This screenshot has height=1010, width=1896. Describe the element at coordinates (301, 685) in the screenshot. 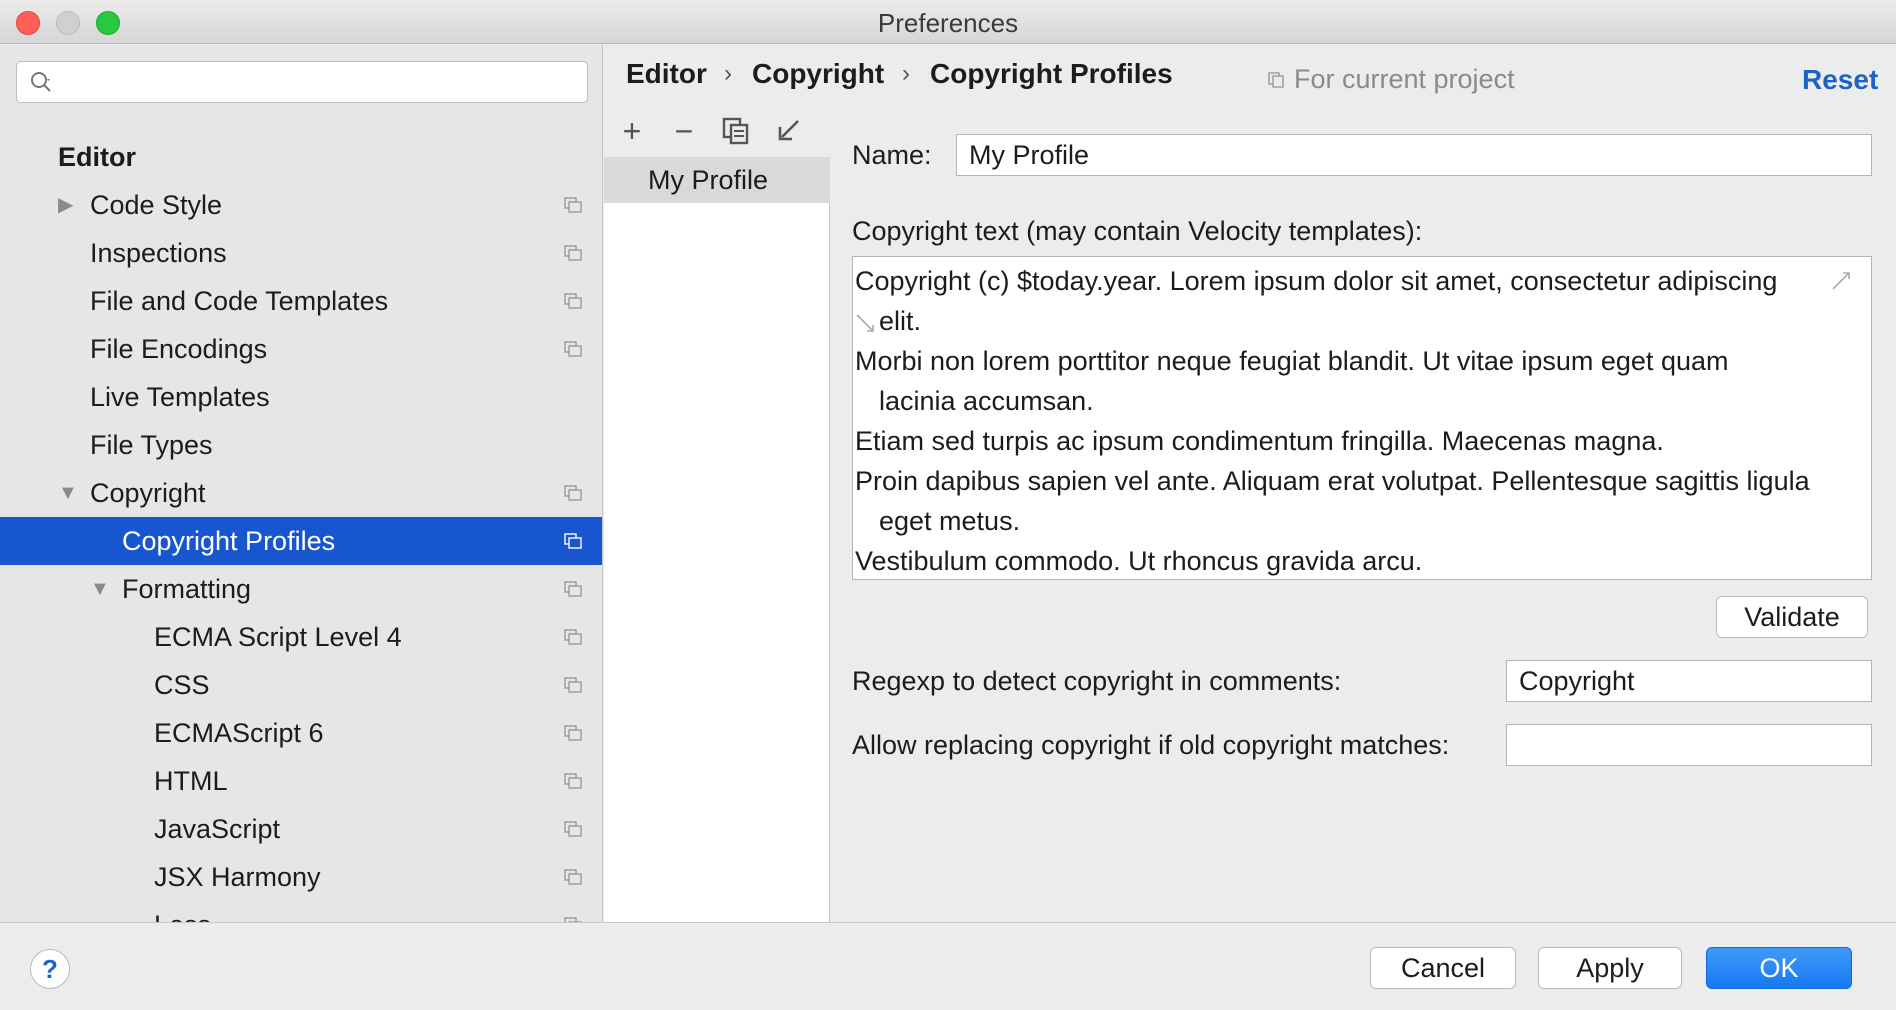

I see `sidebar-item: CSS` at that location.